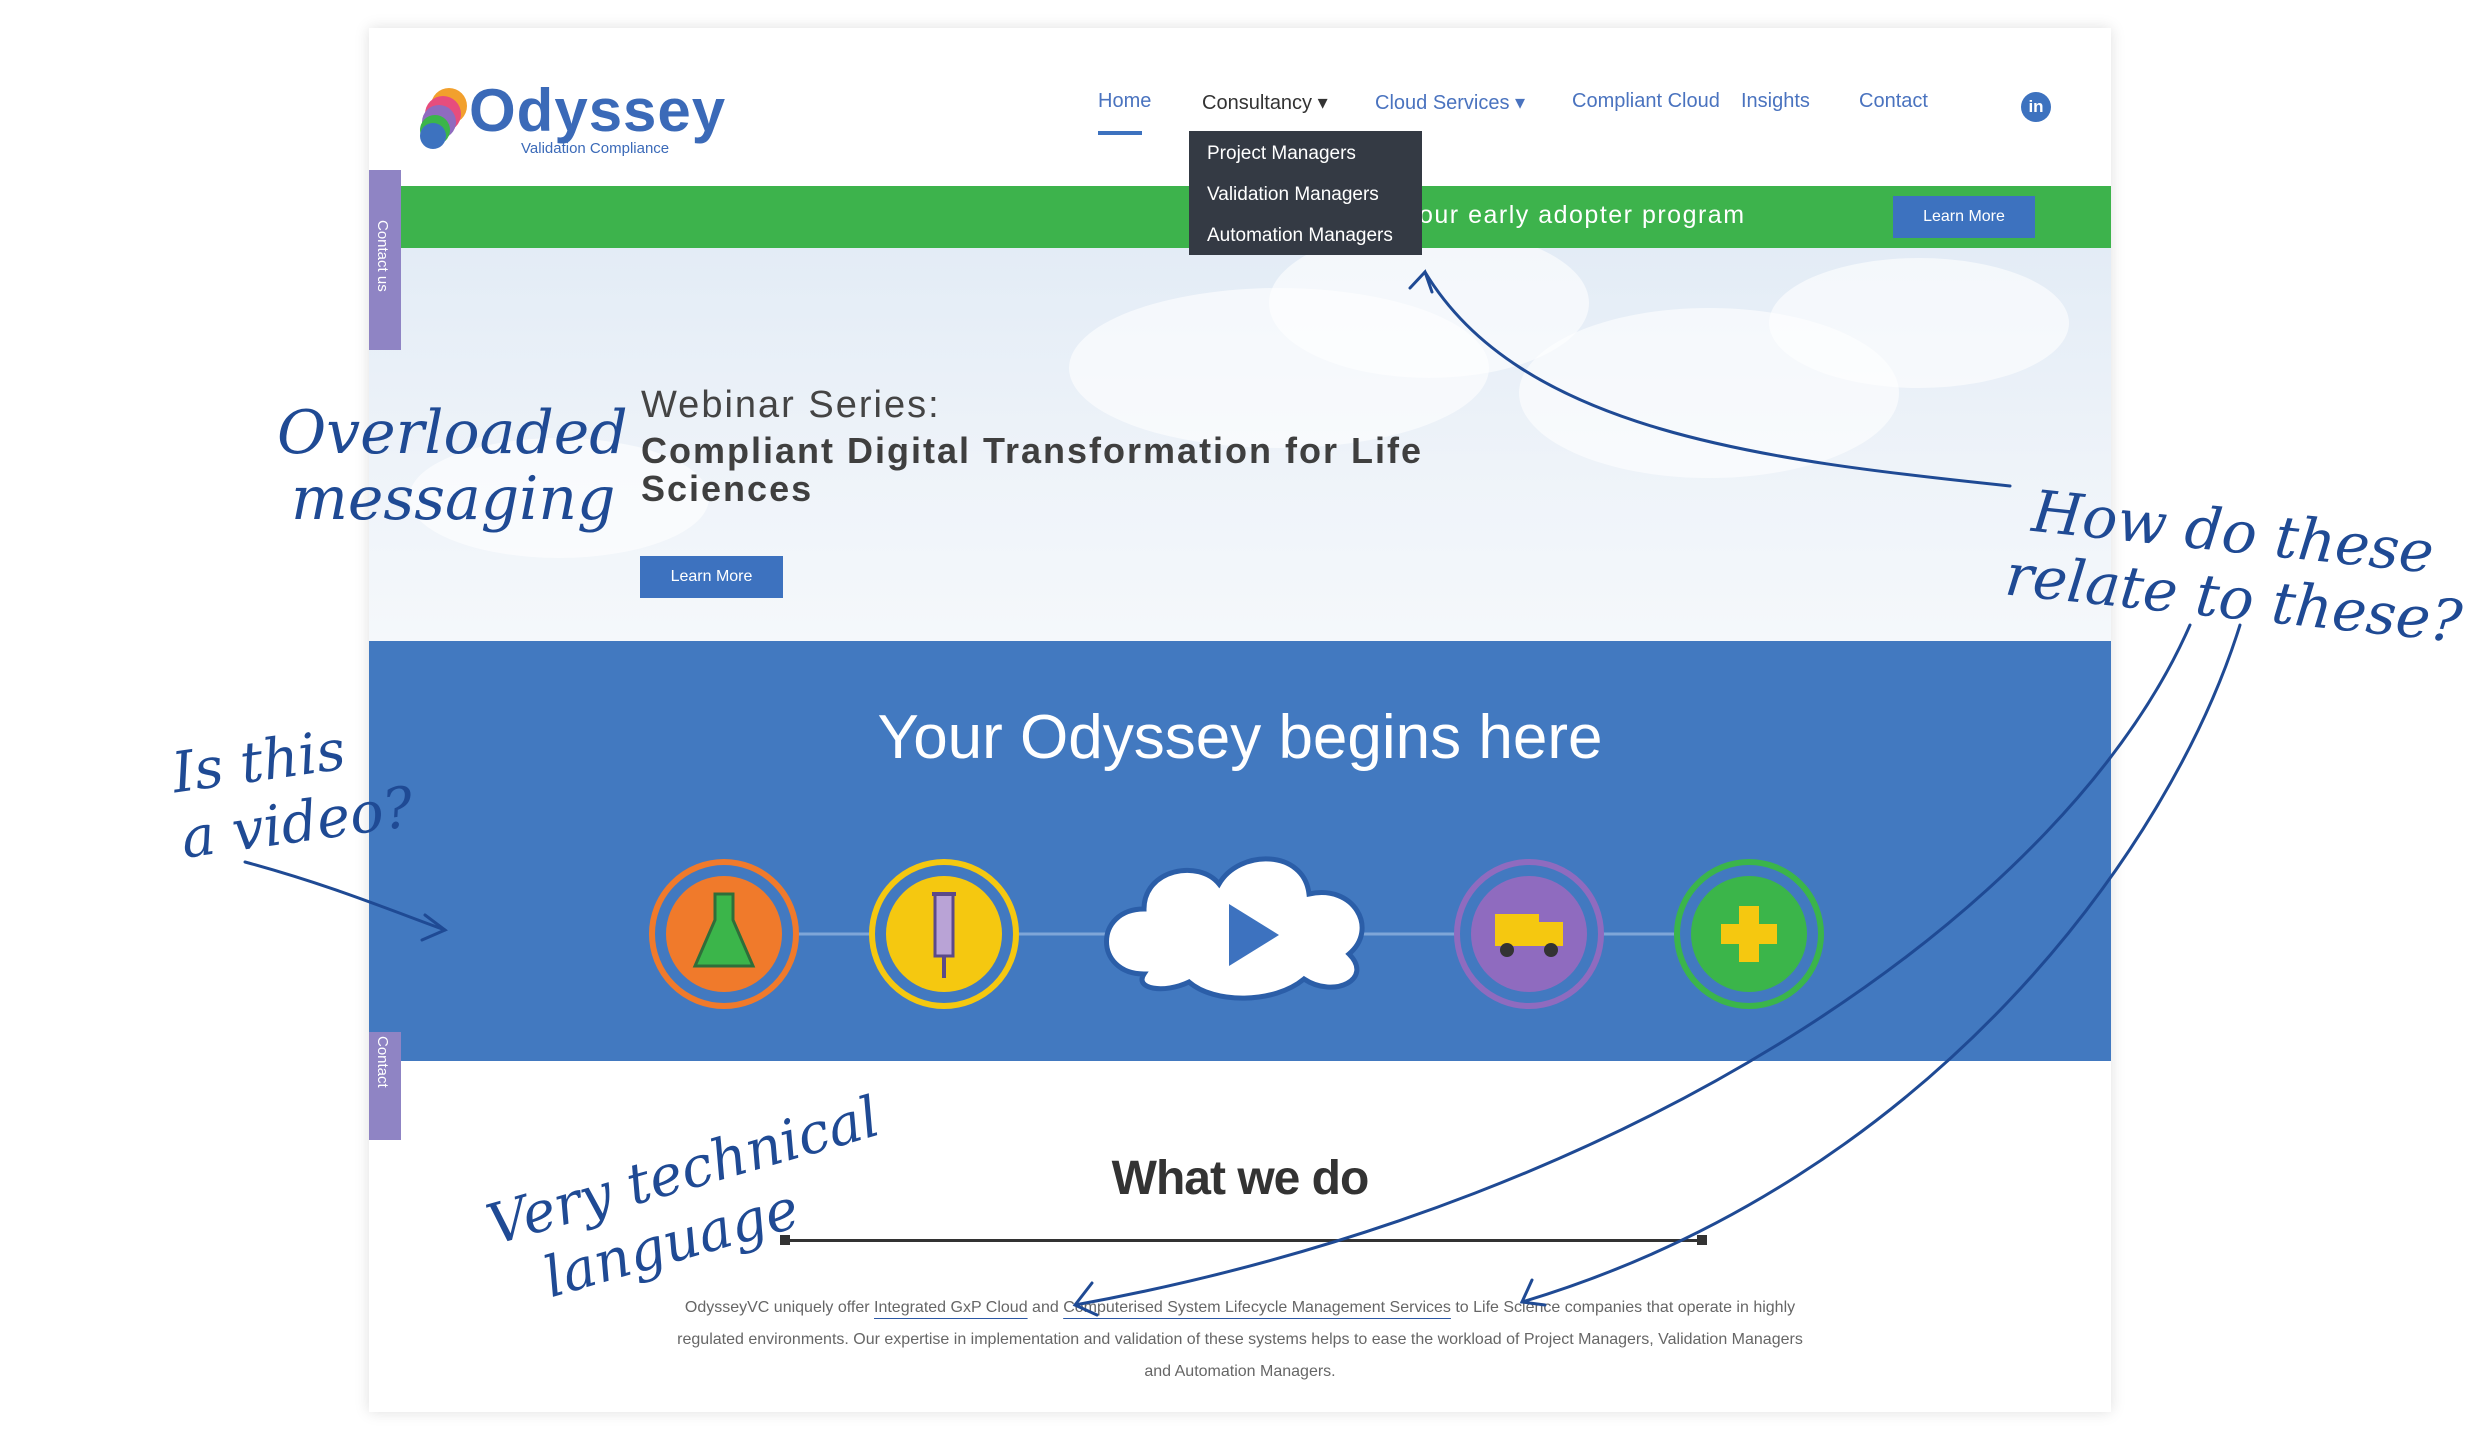 Image resolution: width=2480 pixels, height=1441 pixels. Describe the element at coordinates (791, 405) in the screenshot. I see `hero-title: Webinar Series:` at that location.